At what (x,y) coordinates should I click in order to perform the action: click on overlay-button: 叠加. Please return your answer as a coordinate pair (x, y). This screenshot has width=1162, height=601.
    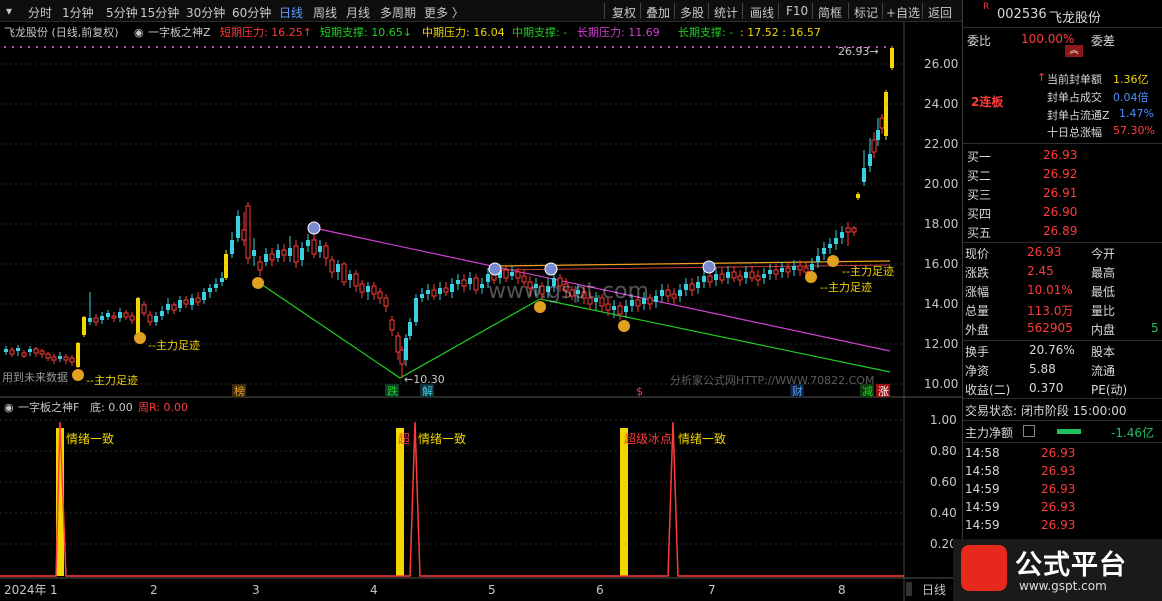
    Looking at the image, I should click on (658, 12).